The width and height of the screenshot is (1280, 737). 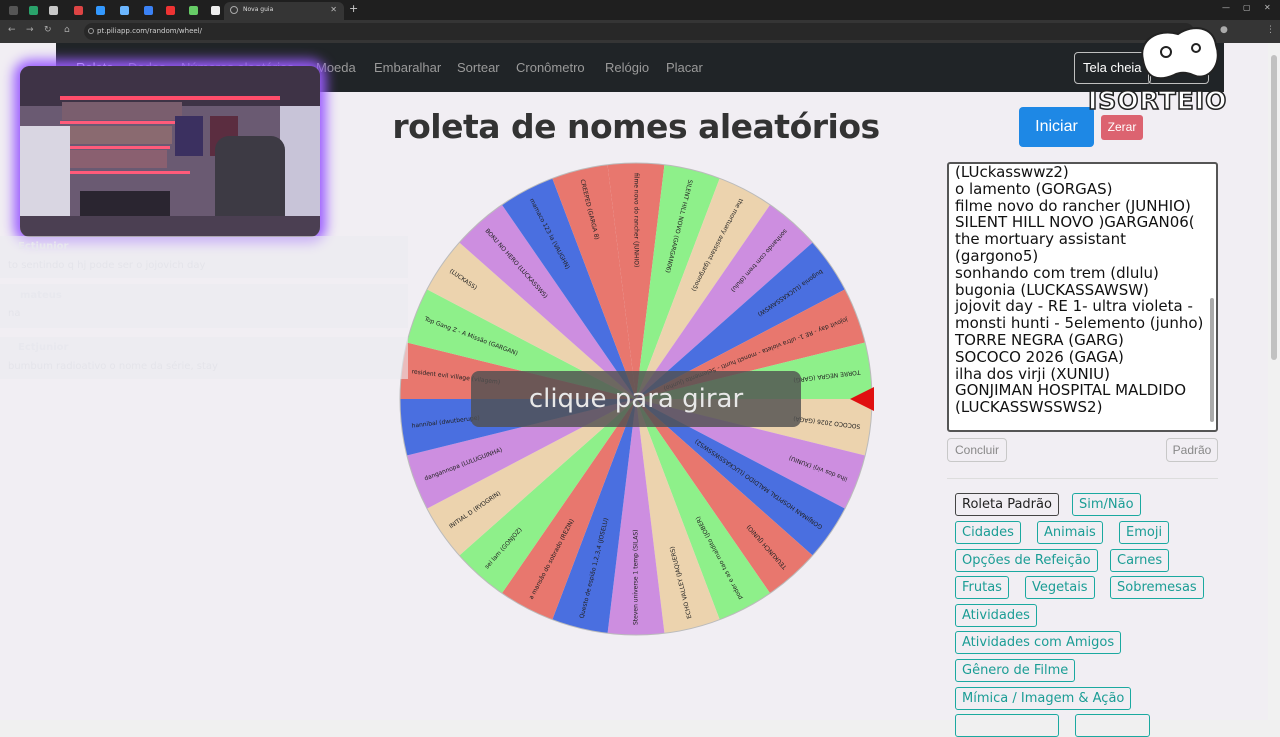 I want to click on close-window-button: ✕, so click(x=1267, y=7).